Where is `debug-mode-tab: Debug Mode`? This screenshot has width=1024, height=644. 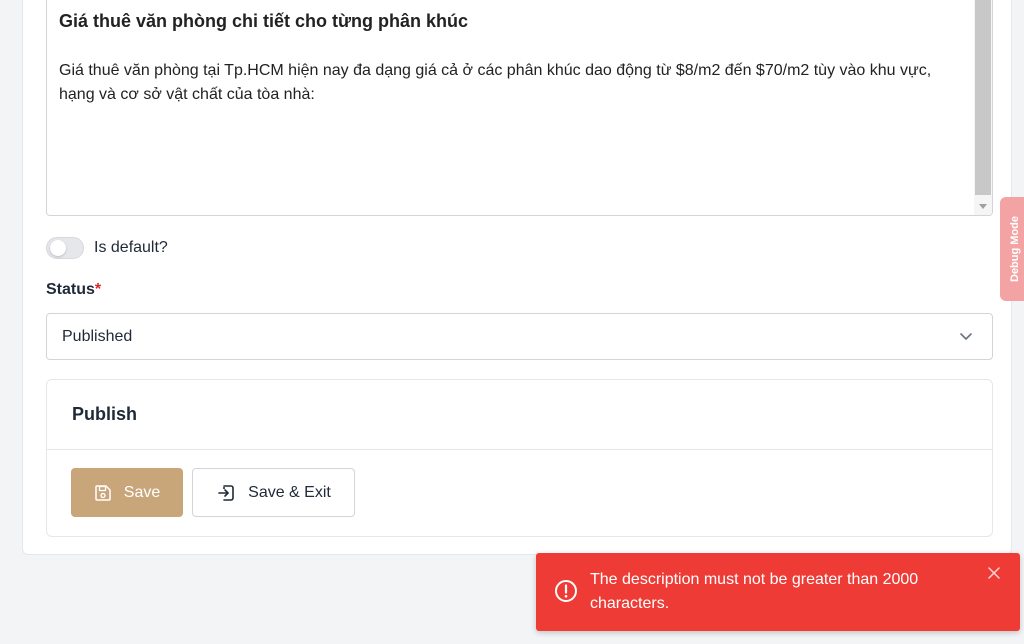
debug-mode-tab: Debug Mode is located at coordinates (1012, 249).